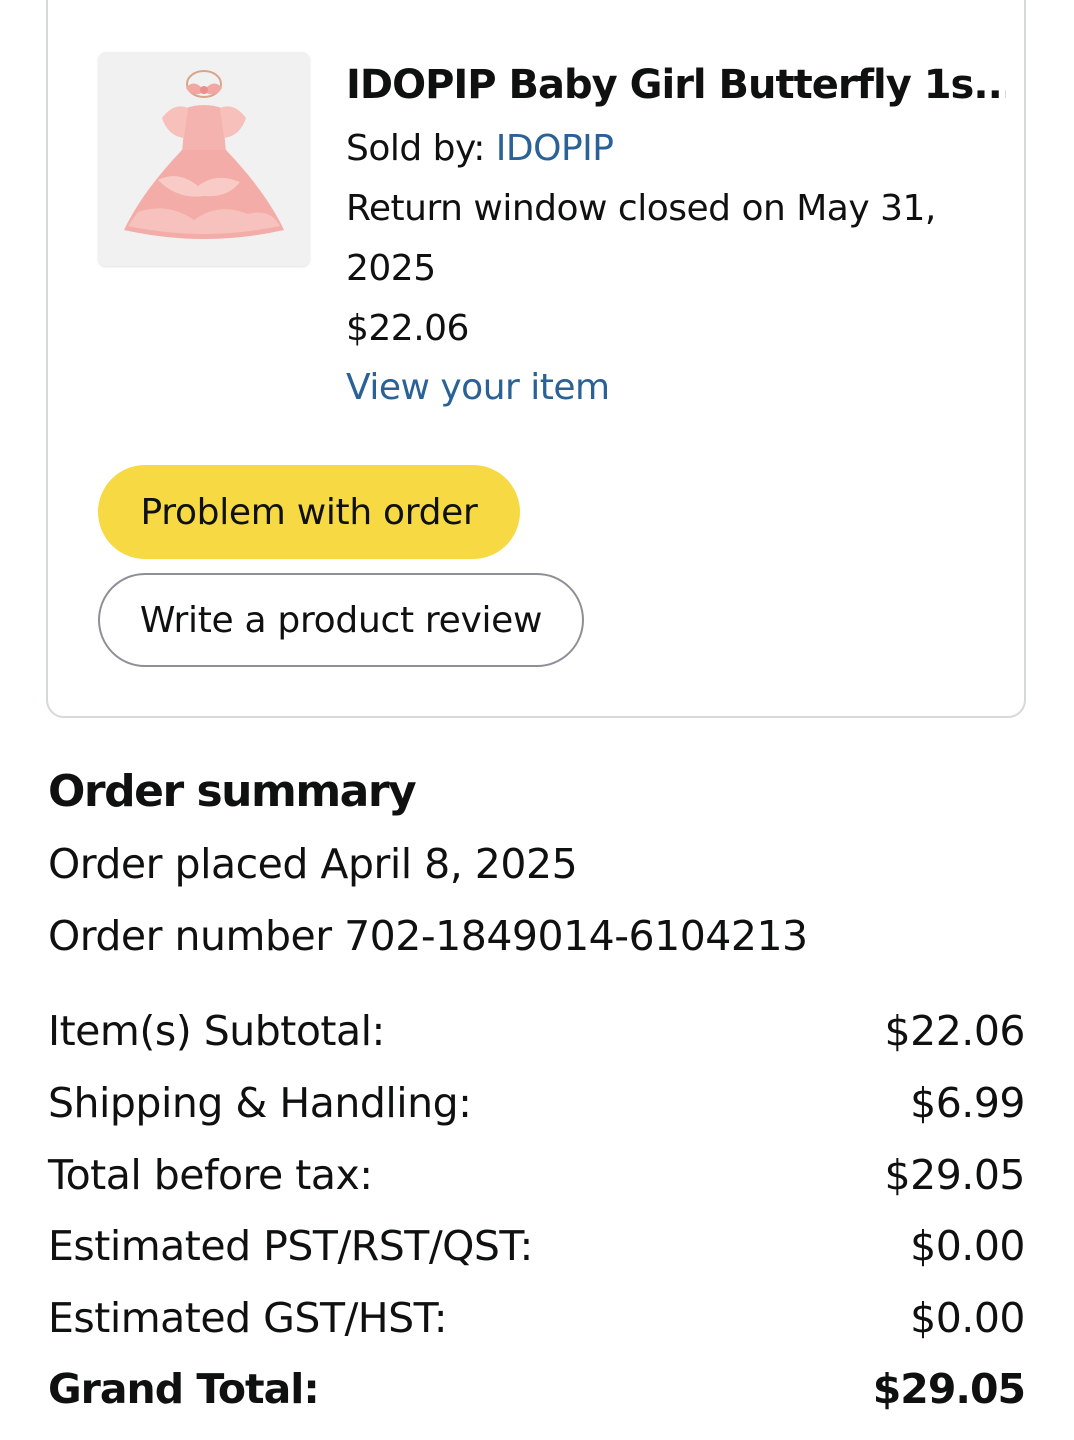 This screenshot has height=1440, width=1074. Describe the element at coordinates (260, 1103) in the screenshot. I see `row-label: Shipping & Handling:` at that location.